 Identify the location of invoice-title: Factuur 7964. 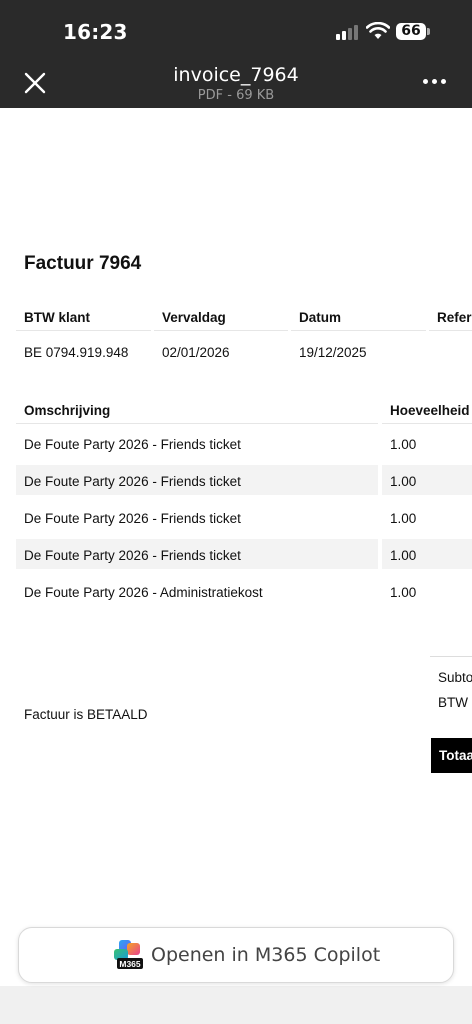
(83, 263).